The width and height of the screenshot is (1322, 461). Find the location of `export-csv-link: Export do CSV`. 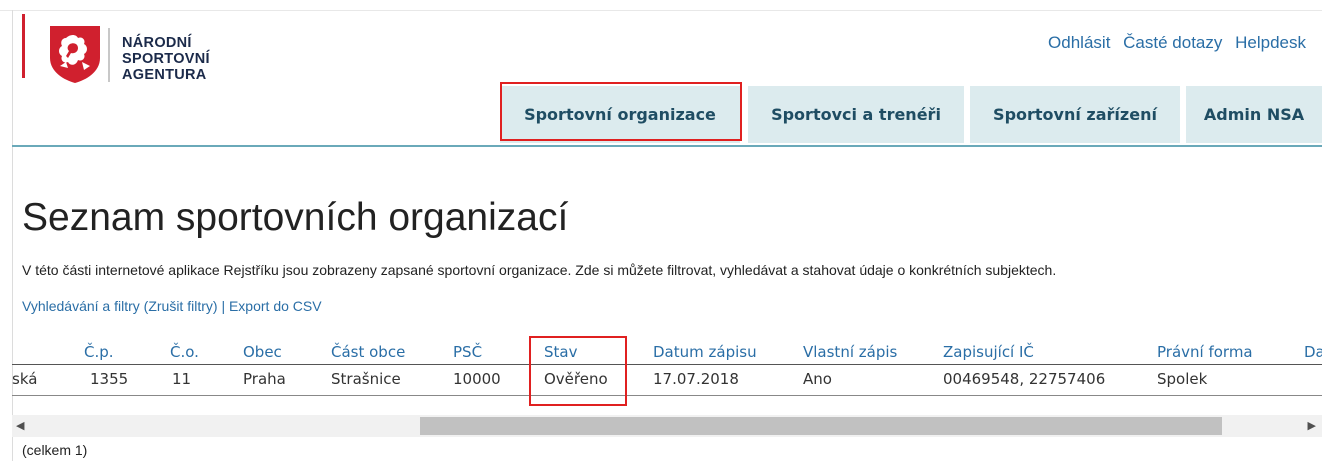

export-csv-link: Export do CSV is located at coordinates (275, 306).